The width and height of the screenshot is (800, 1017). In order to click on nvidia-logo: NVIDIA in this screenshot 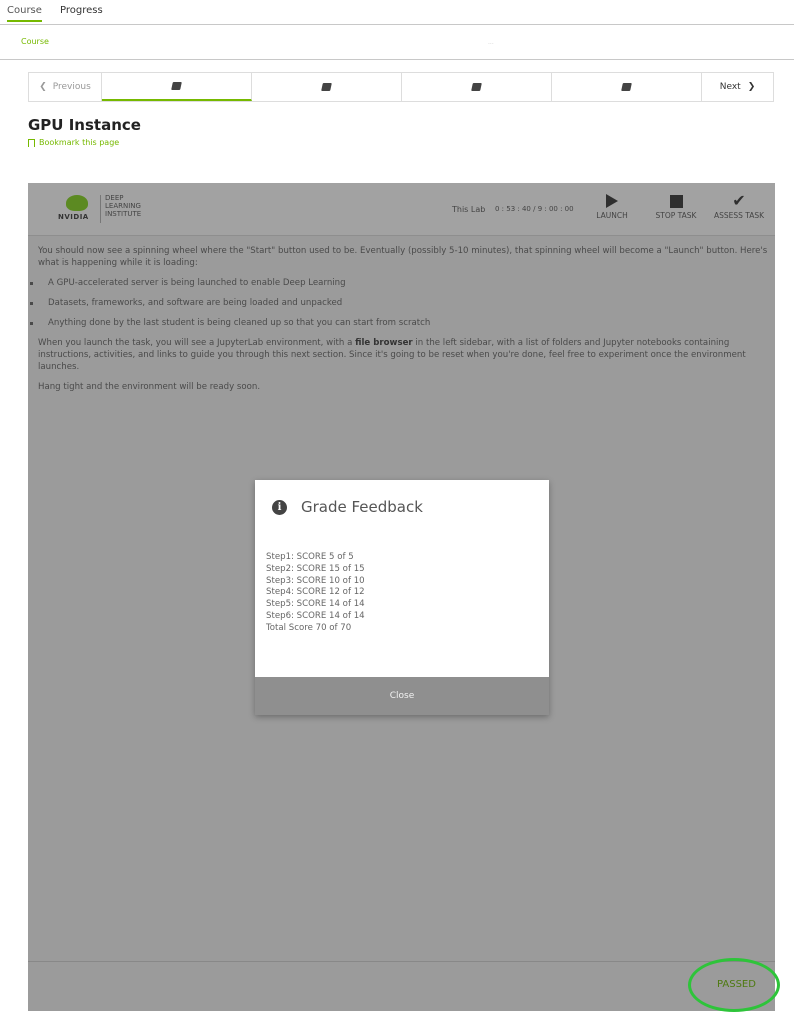, I will do `click(77, 209)`.